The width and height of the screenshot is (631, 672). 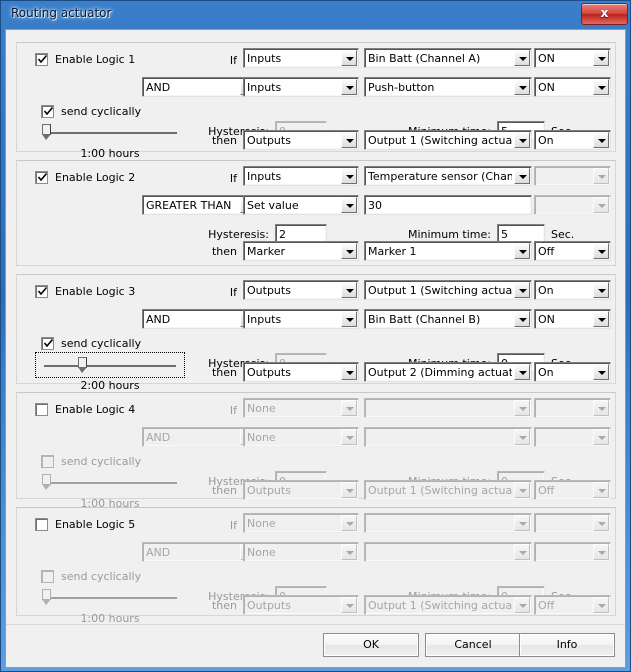 I want to click on logic-4-action-target: Outputs, so click(x=301, y=490).